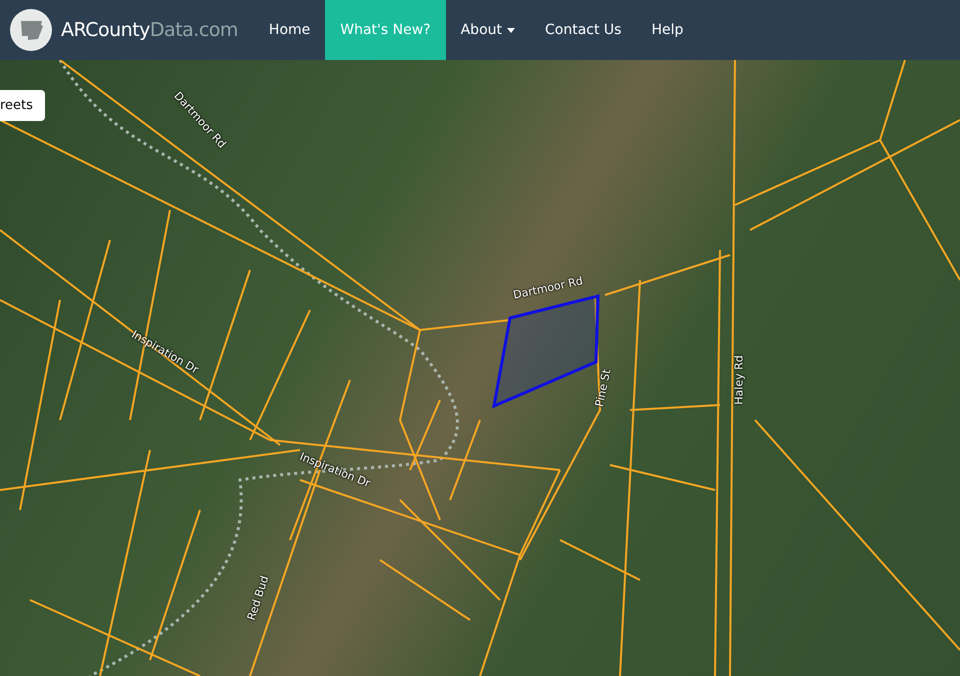 The width and height of the screenshot is (960, 676). Describe the element at coordinates (583, 30) in the screenshot. I see `nav-link: Contact Us` at that location.